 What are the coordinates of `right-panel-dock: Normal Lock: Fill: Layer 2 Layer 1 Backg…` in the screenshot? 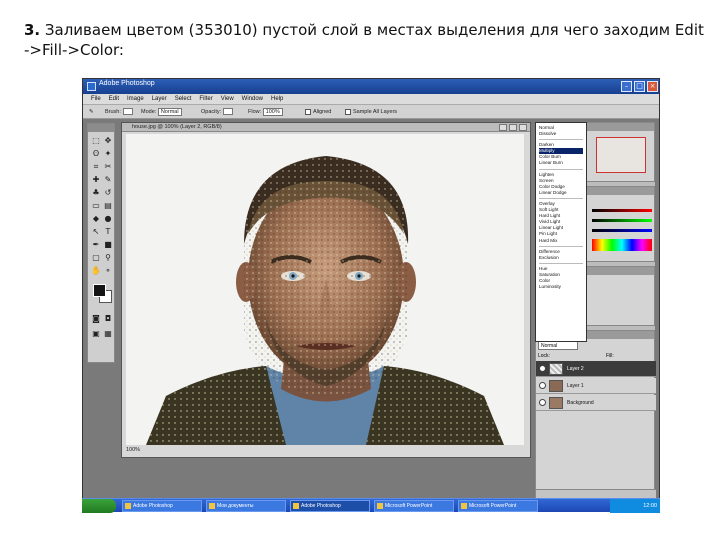 It's located at (595, 312).